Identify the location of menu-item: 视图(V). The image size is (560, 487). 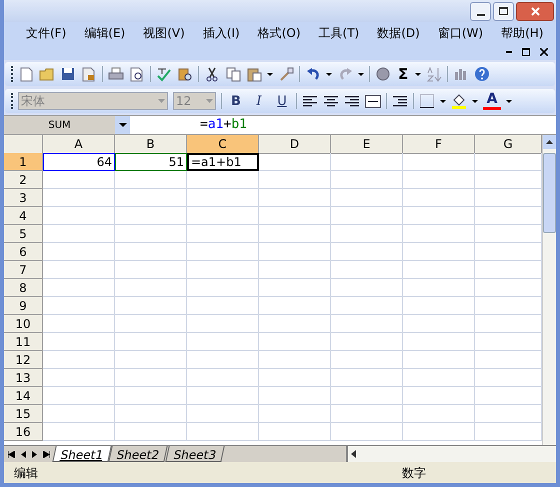
(164, 33).